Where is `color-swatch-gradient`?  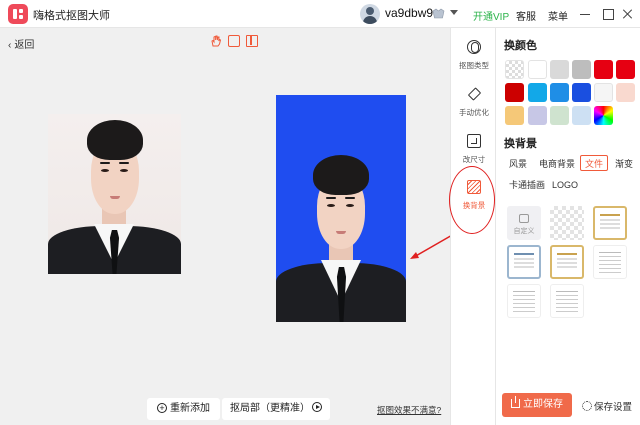 color-swatch-gradient is located at coordinates (603, 115).